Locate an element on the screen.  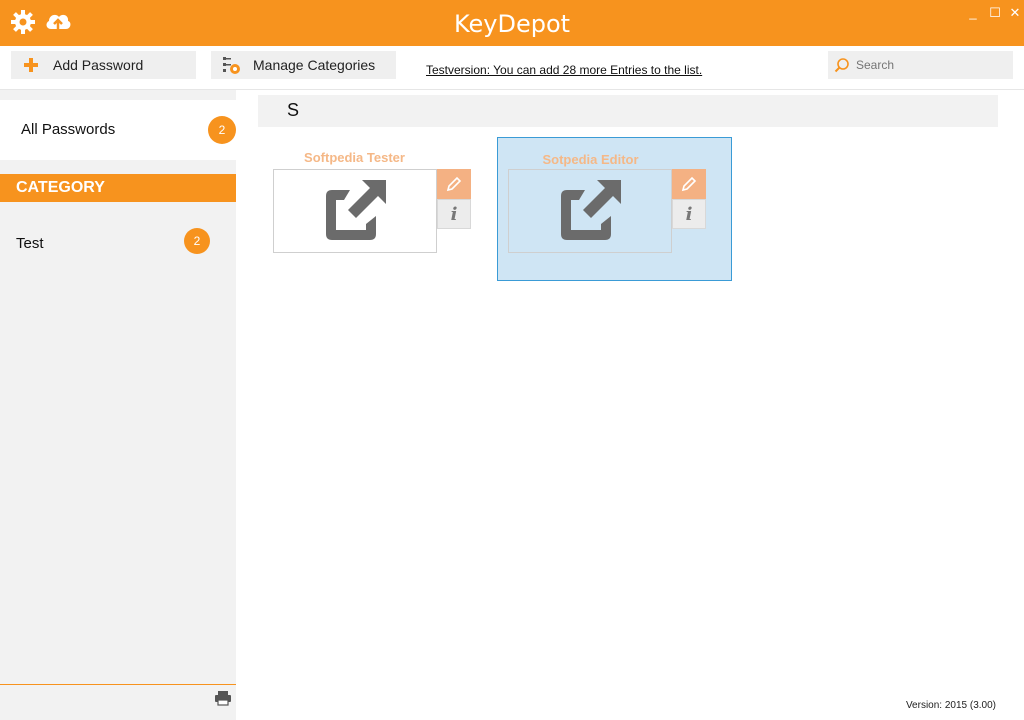
add-password-button: Add Password is located at coordinates (103, 65).